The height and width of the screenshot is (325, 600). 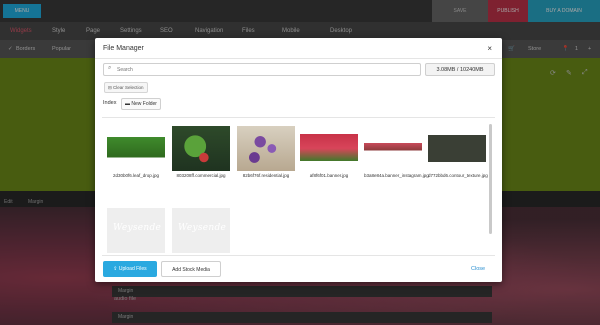 What do you see at coordinates (110, 68) in the screenshot?
I see `search-icon: ⌕` at bounding box center [110, 68].